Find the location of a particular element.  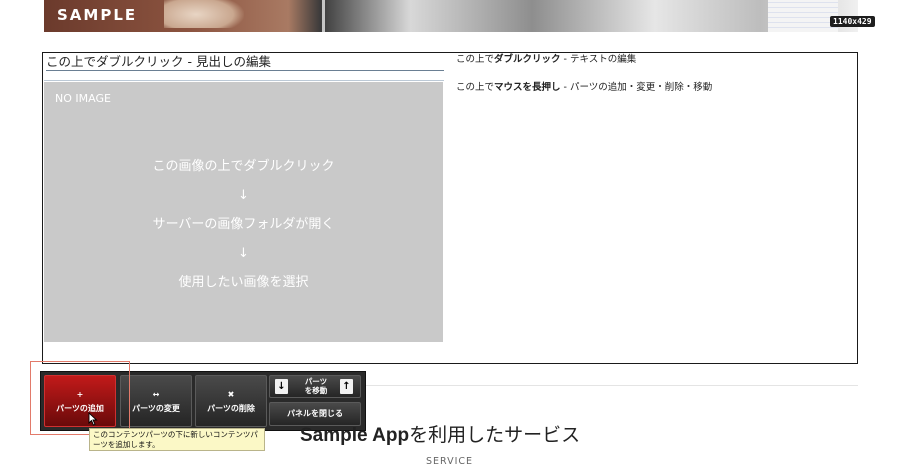

service-title-rest: を利用したサービス is located at coordinates (495, 435).